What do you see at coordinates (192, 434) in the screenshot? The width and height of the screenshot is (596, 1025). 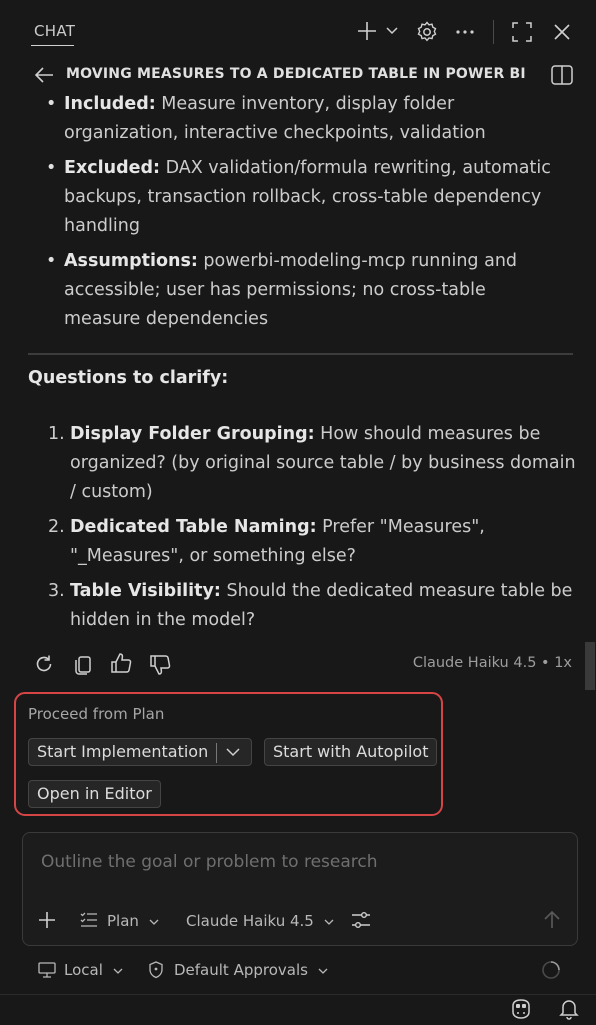 I see `question-label: Display Folder Grouping:` at bounding box center [192, 434].